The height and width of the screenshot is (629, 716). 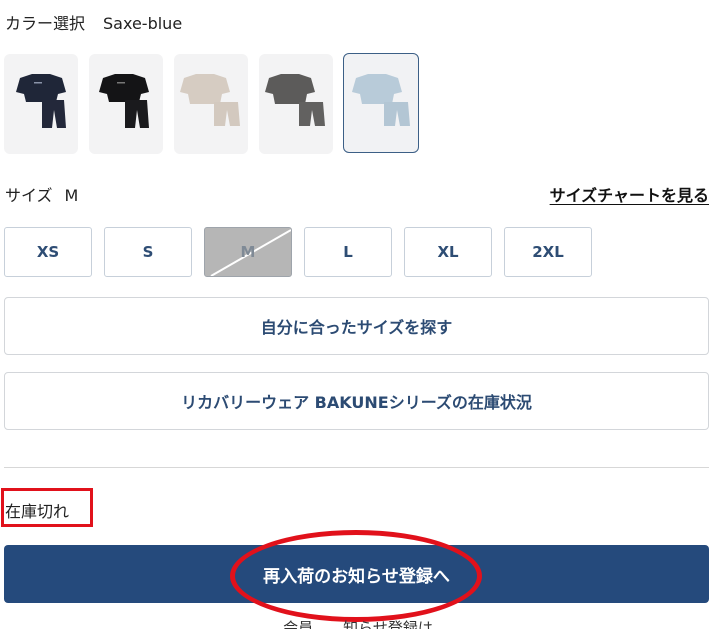 I want to click on size-option-label: M, so click(x=248, y=252).